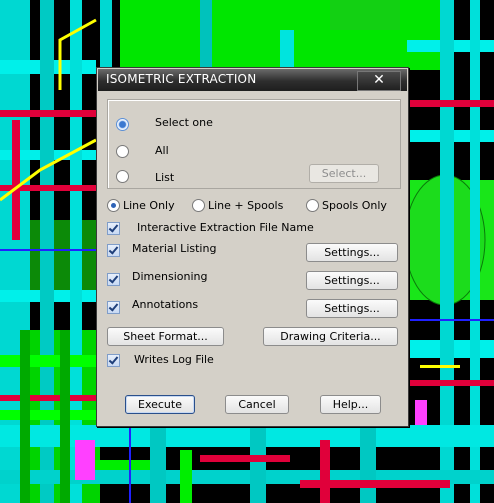 The image size is (494, 503). I want to click on radio-line-spools, so click(198, 205).